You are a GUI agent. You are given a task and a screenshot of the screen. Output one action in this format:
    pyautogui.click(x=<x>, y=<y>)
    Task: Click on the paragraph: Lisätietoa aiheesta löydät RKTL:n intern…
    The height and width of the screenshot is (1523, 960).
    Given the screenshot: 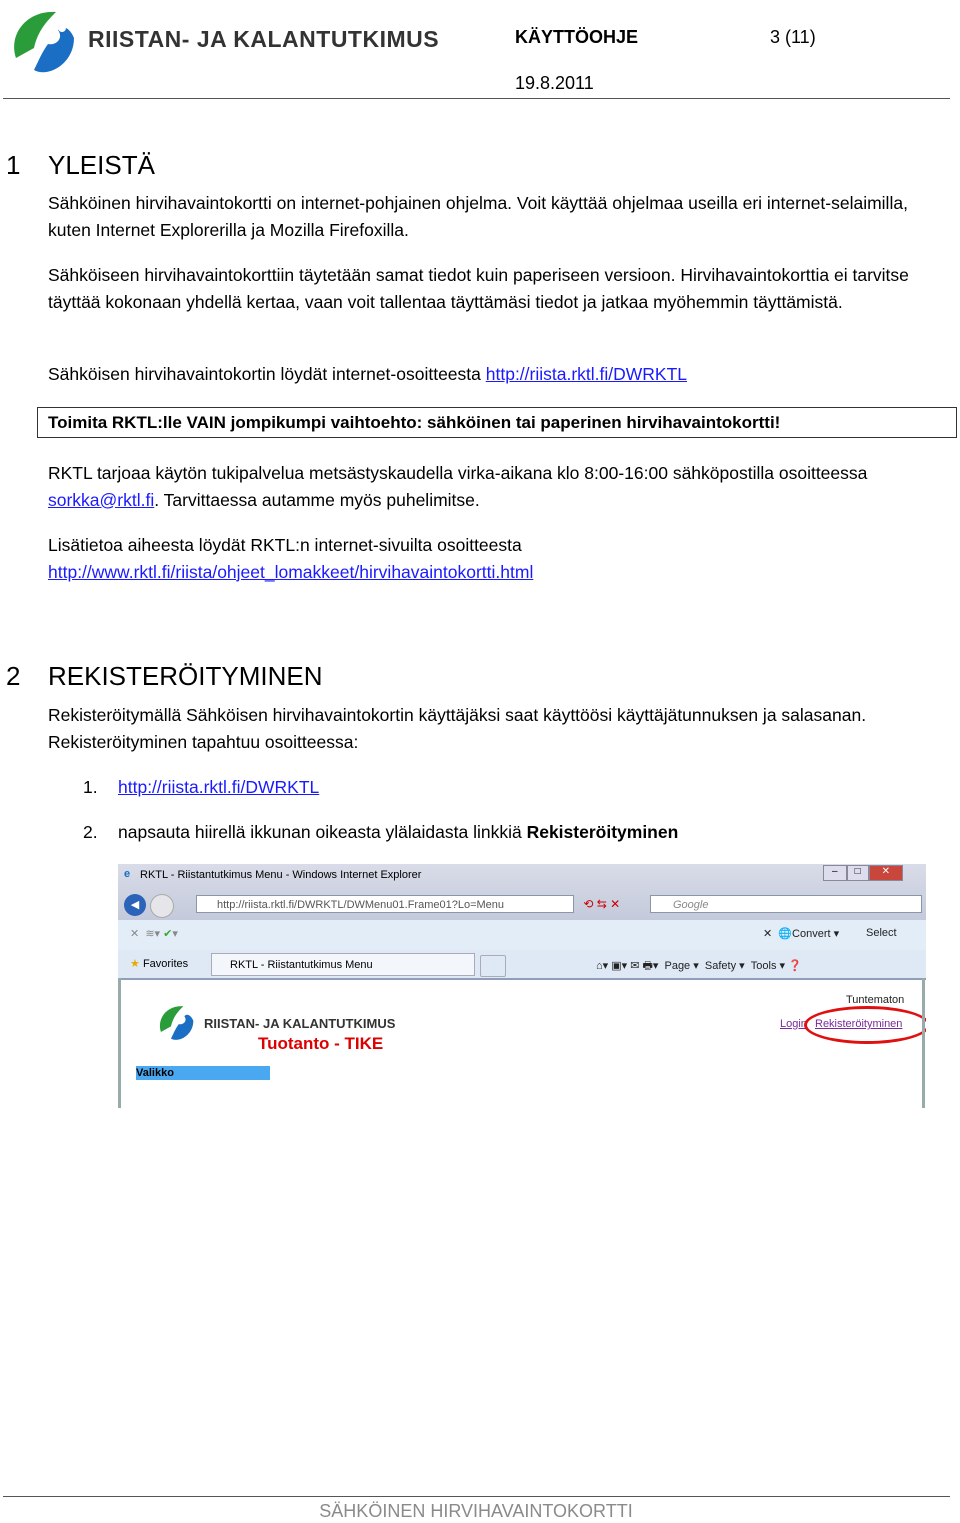 What is the action you would take?
    pyautogui.click(x=498, y=558)
    